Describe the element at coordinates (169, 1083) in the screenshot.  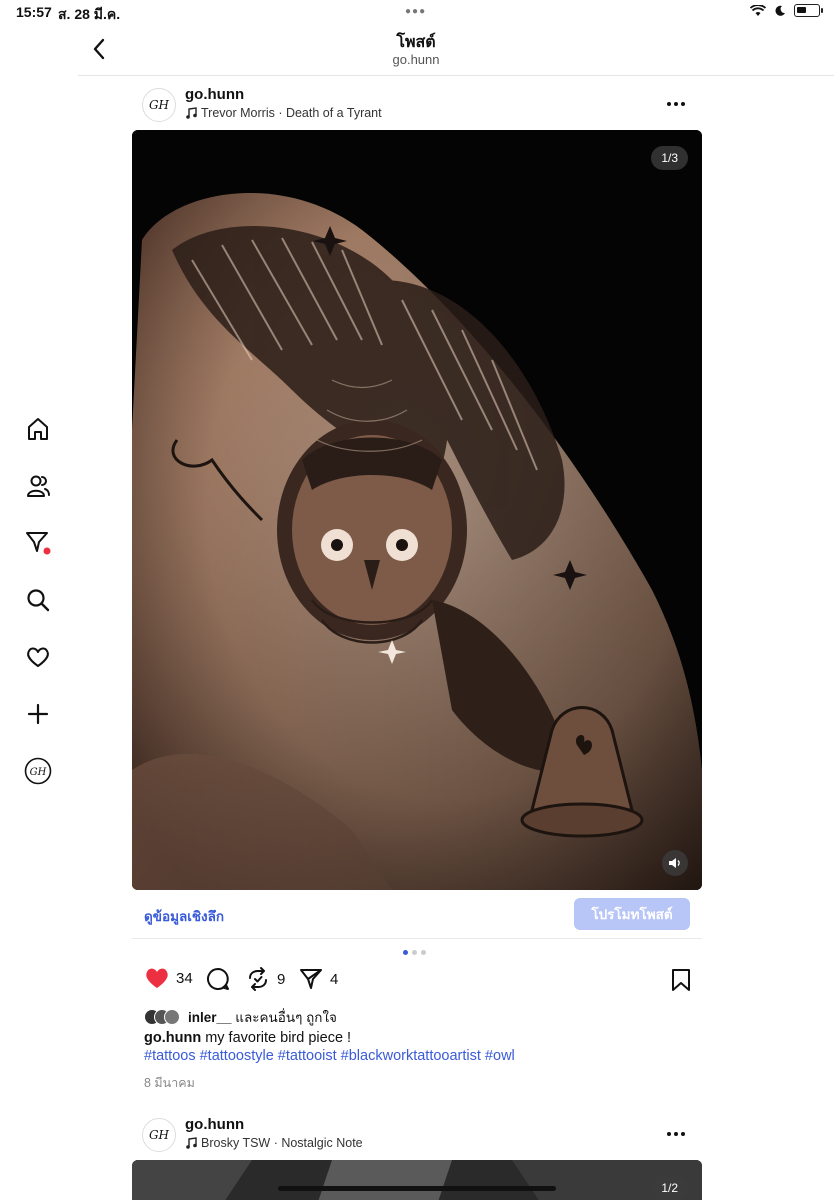
I see `post-date: 8 มีนาคม` at that location.